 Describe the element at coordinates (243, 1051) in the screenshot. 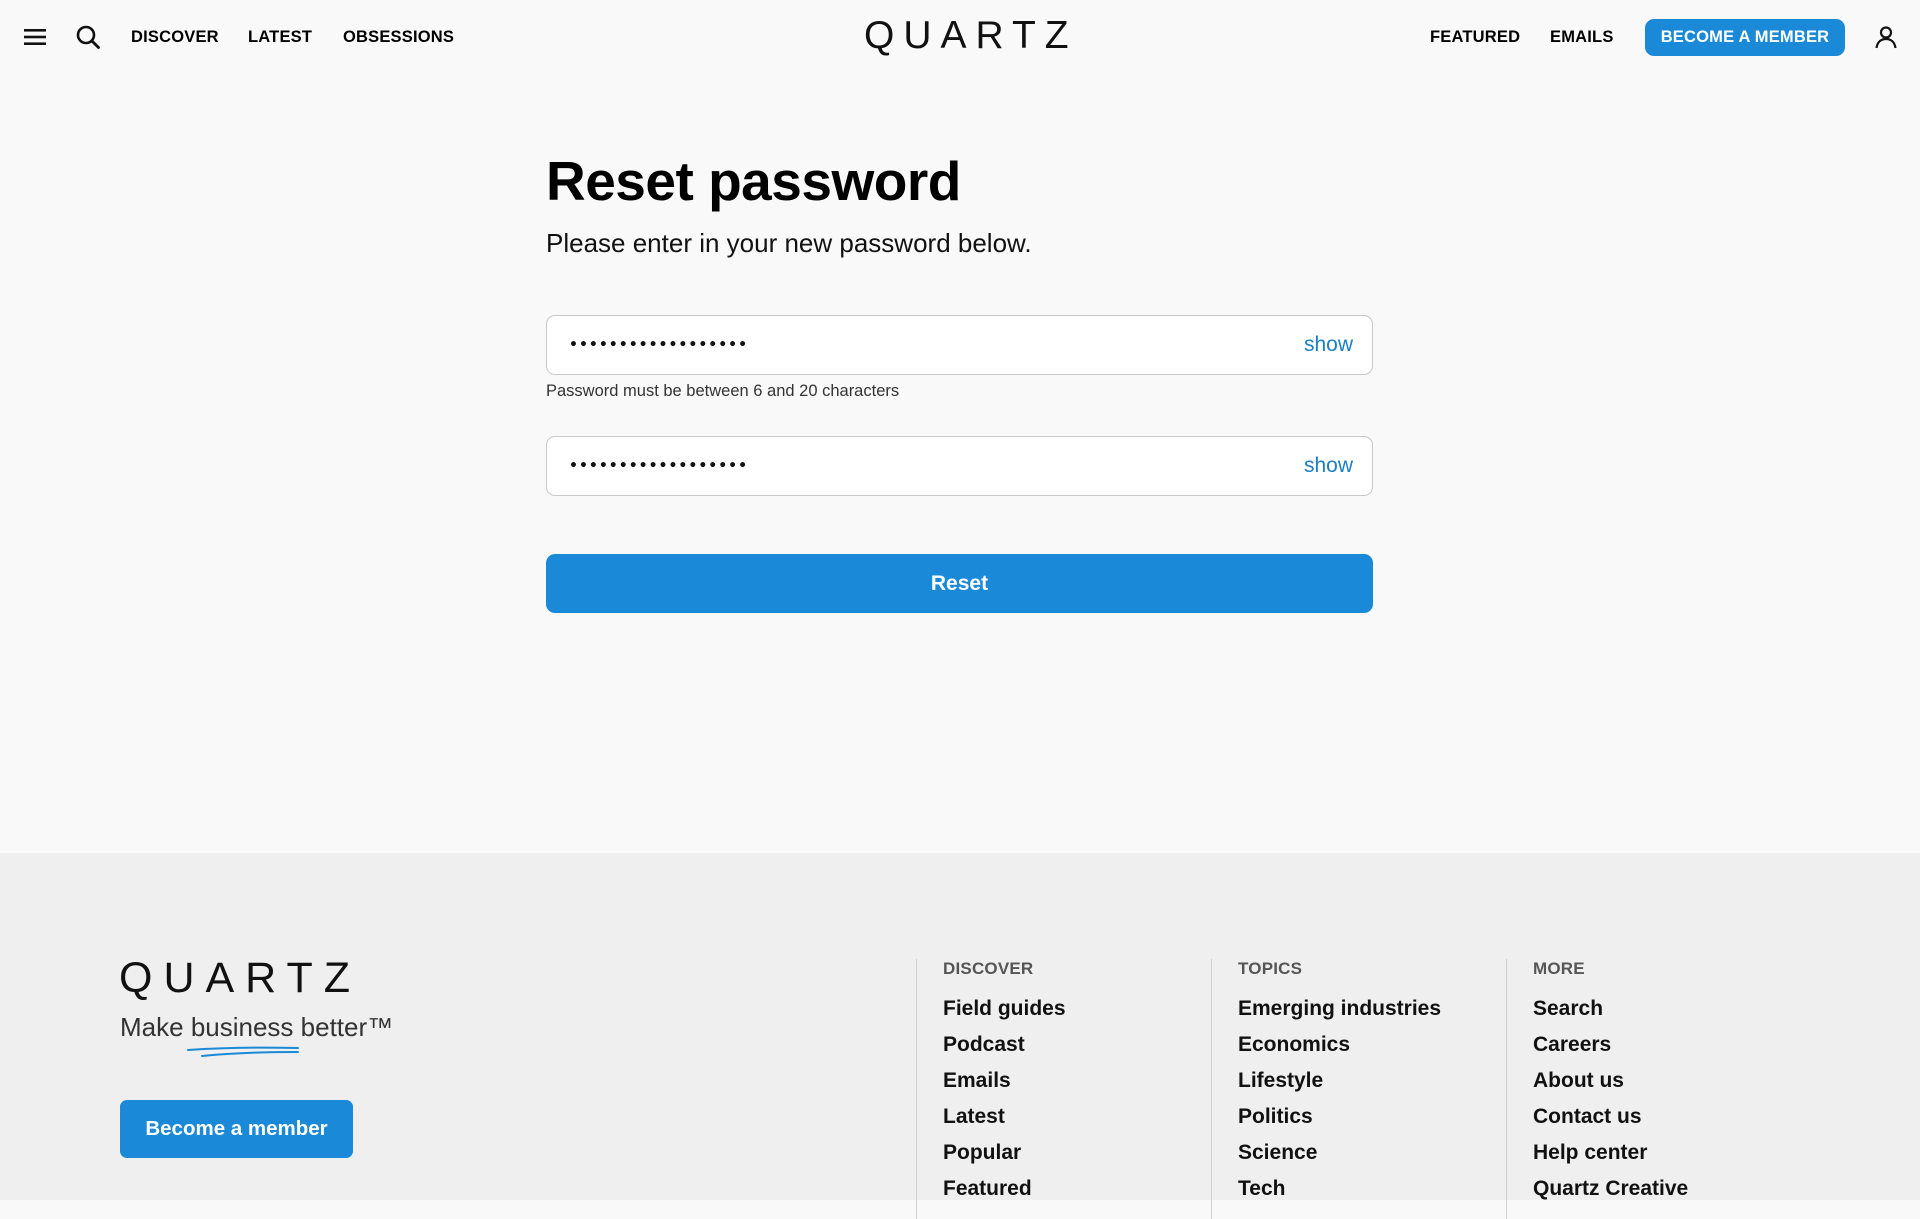

I see `tagline-underline-icon` at that location.